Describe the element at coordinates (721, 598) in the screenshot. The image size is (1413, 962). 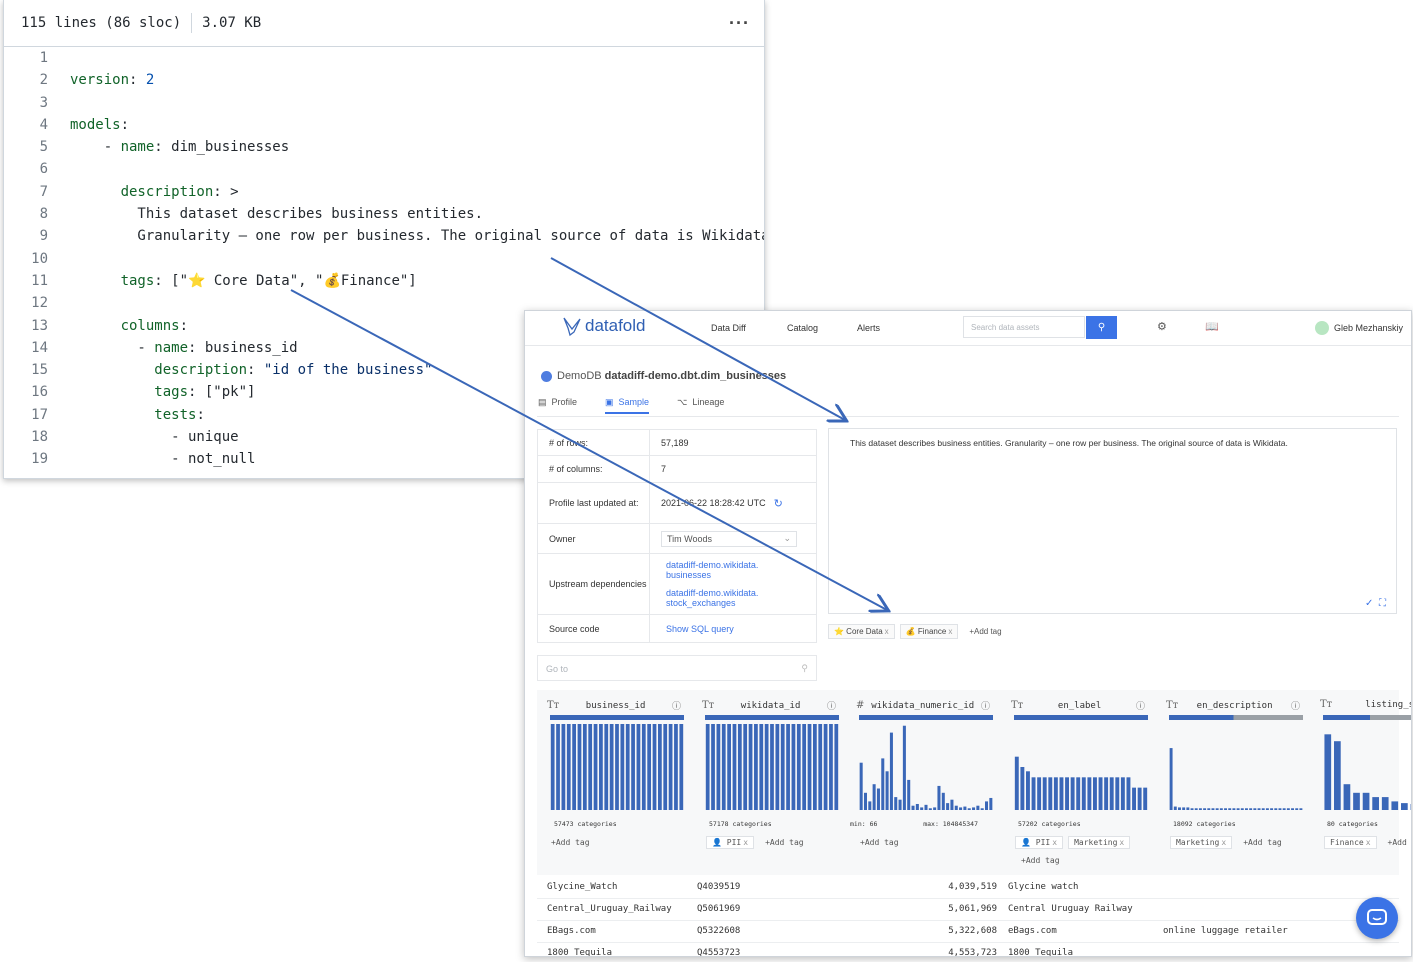
I see `upstream-link-stock-exchanges: datadiff-demo.wikidata. stock_exchanges` at that location.